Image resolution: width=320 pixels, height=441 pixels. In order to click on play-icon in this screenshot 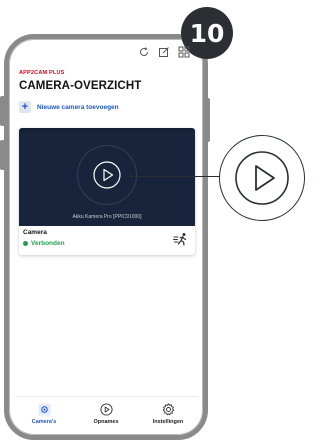, I will do `click(107, 175)`.